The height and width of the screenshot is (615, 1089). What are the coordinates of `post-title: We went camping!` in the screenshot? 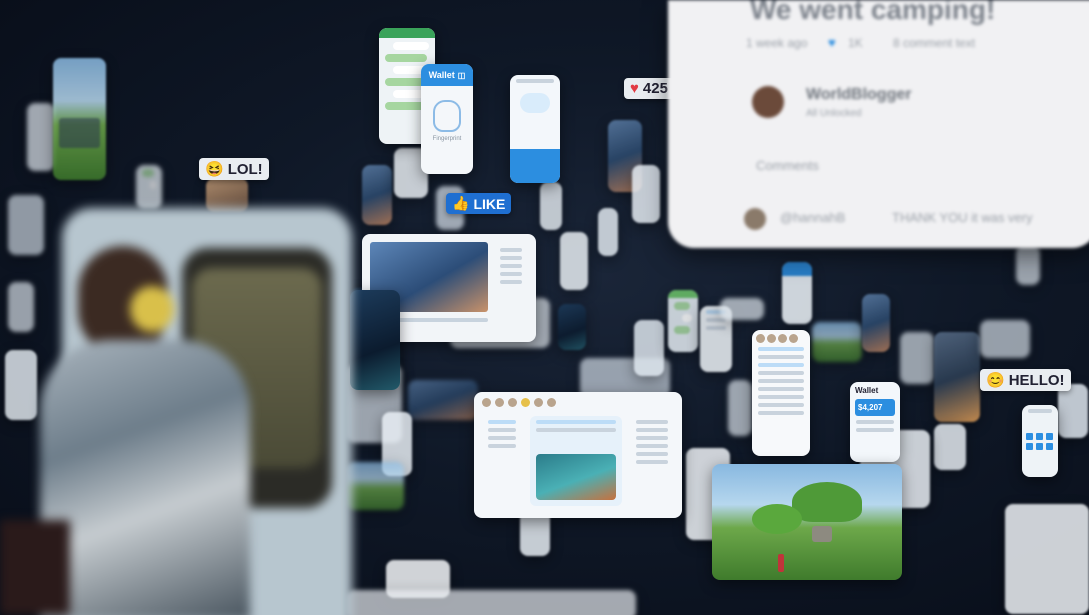 It's located at (873, 12).